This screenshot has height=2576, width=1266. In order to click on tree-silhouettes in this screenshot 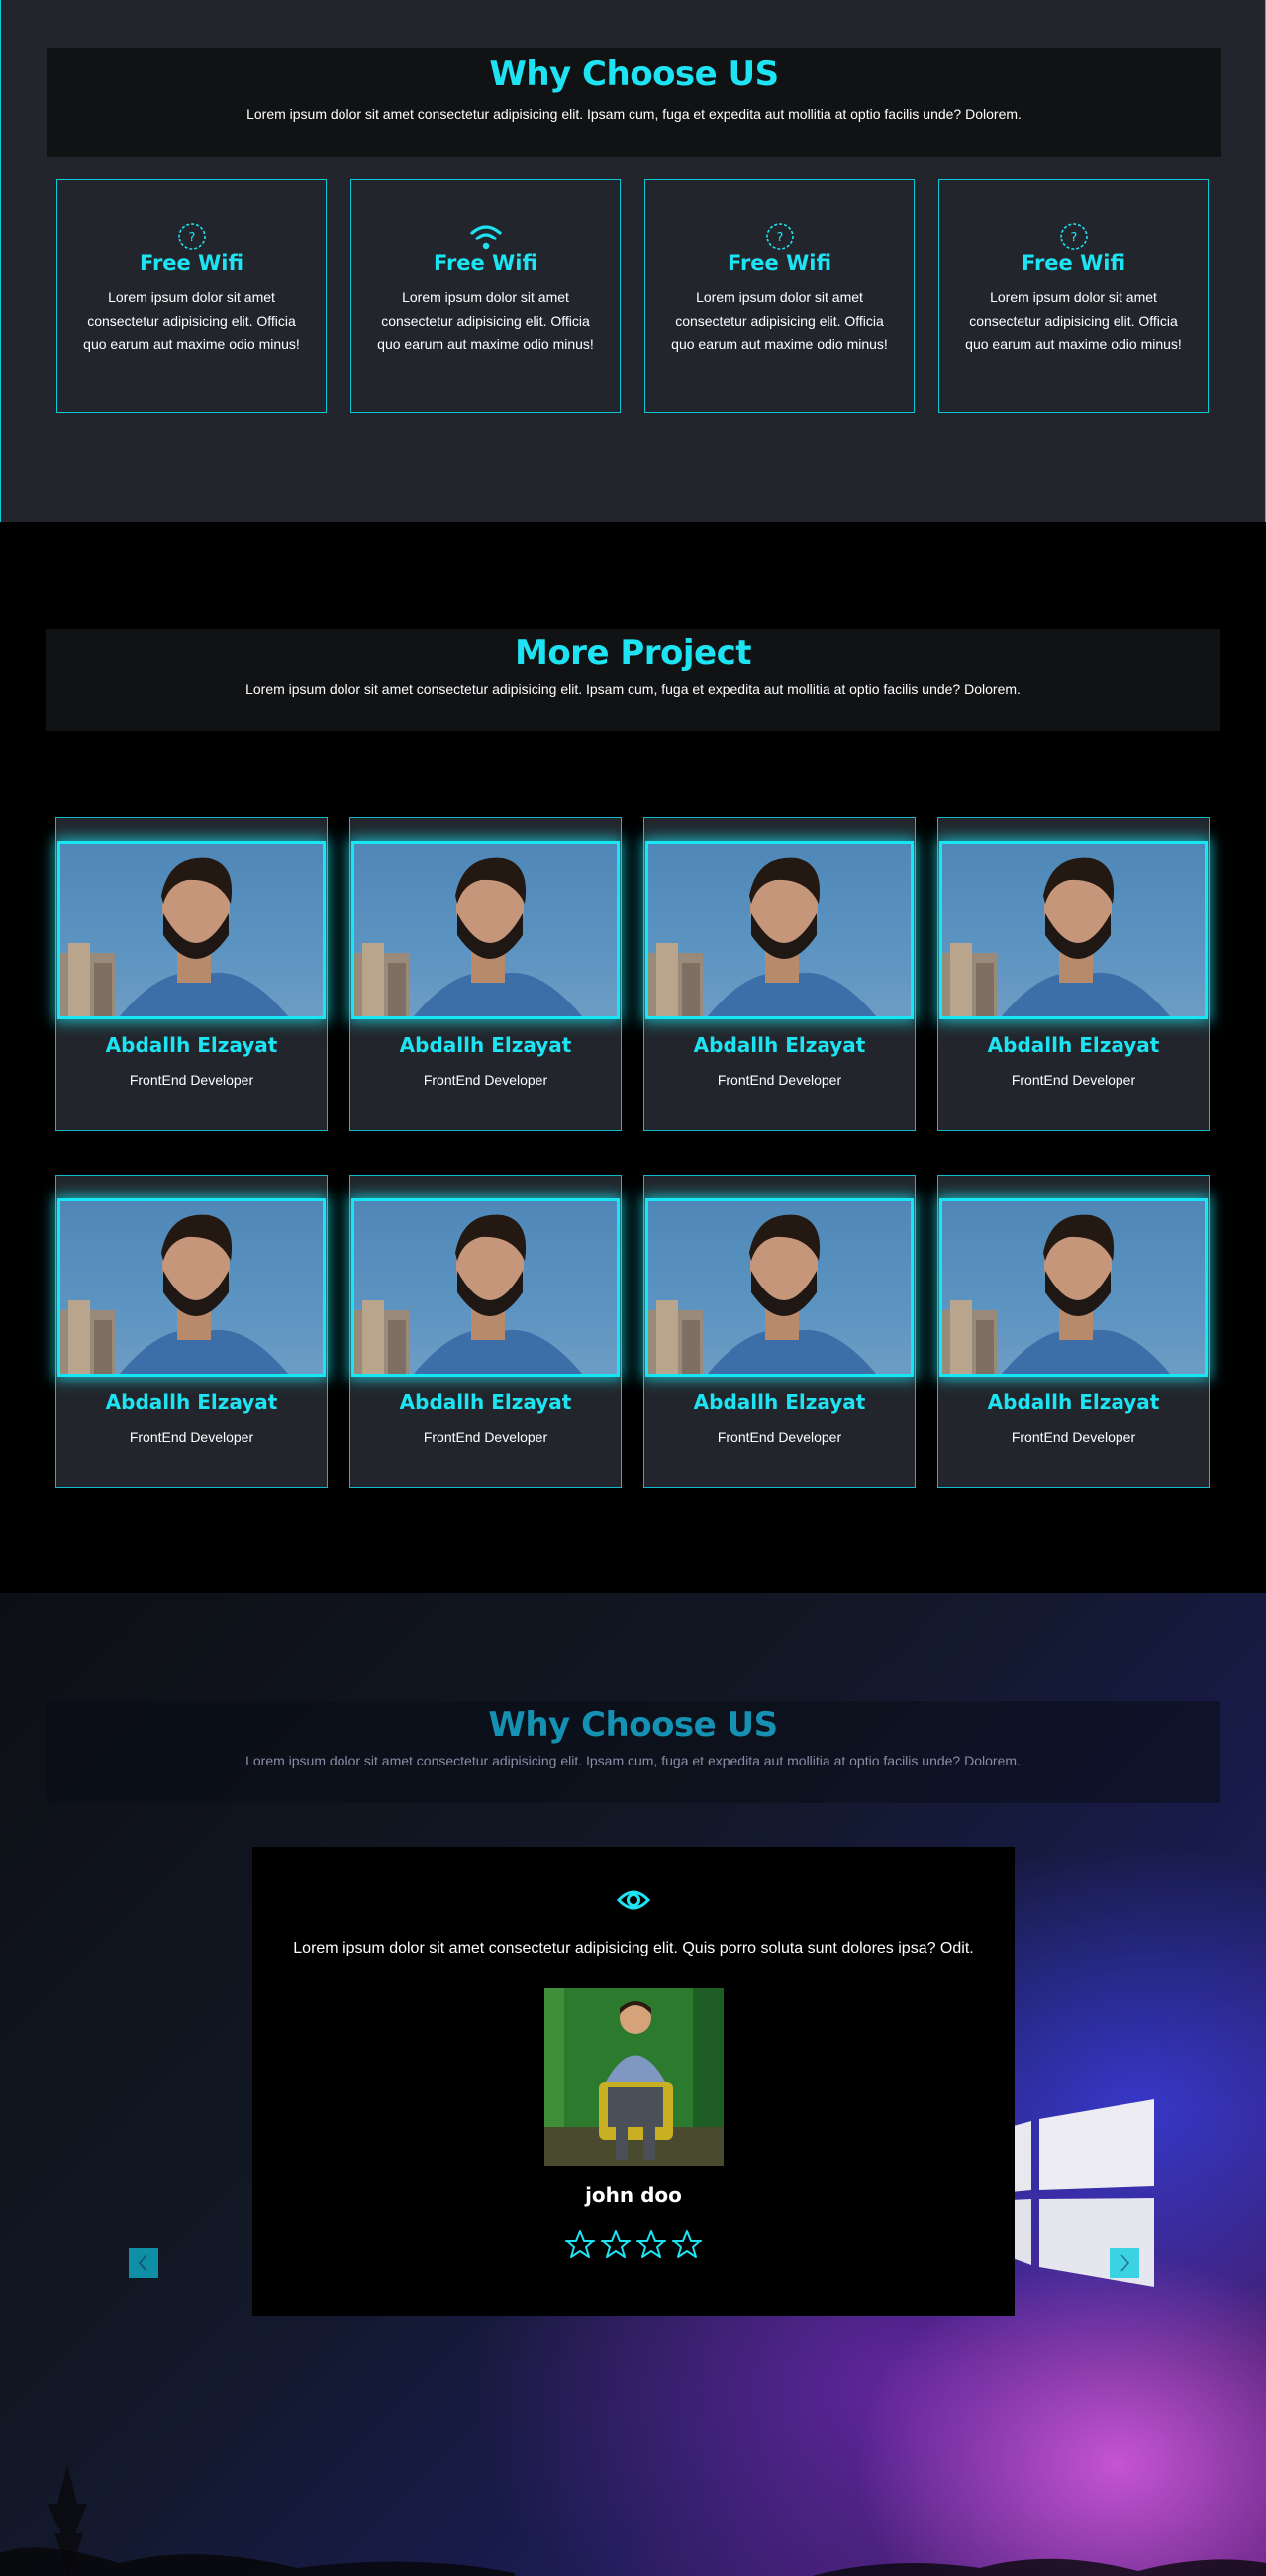, I will do `click(633, 2520)`.